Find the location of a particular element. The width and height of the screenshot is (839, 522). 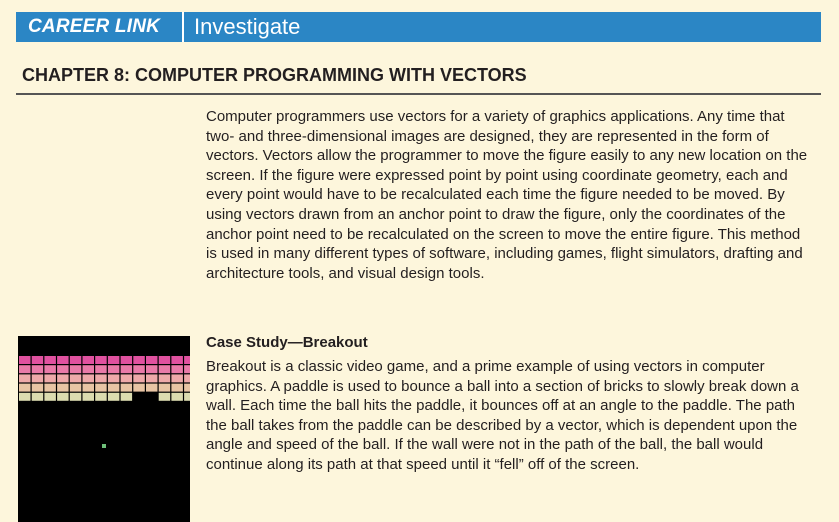

banner-title: Investigate is located at coordinates (247, 26).